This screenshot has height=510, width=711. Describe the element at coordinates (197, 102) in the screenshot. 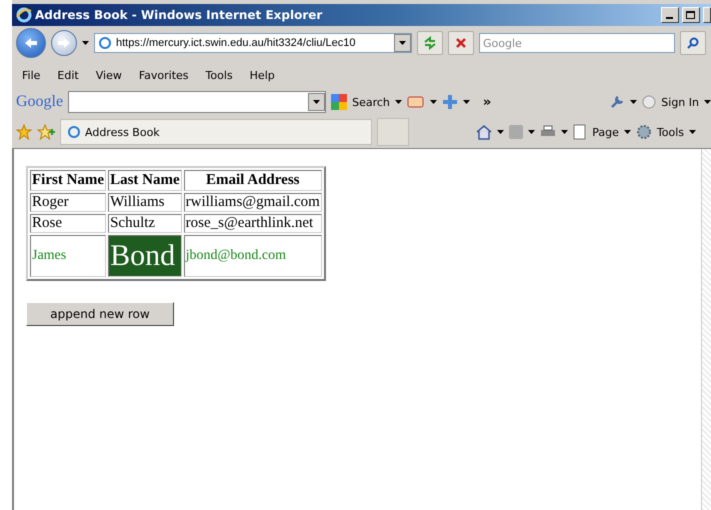

I see `toolbar-search-field` at that location.